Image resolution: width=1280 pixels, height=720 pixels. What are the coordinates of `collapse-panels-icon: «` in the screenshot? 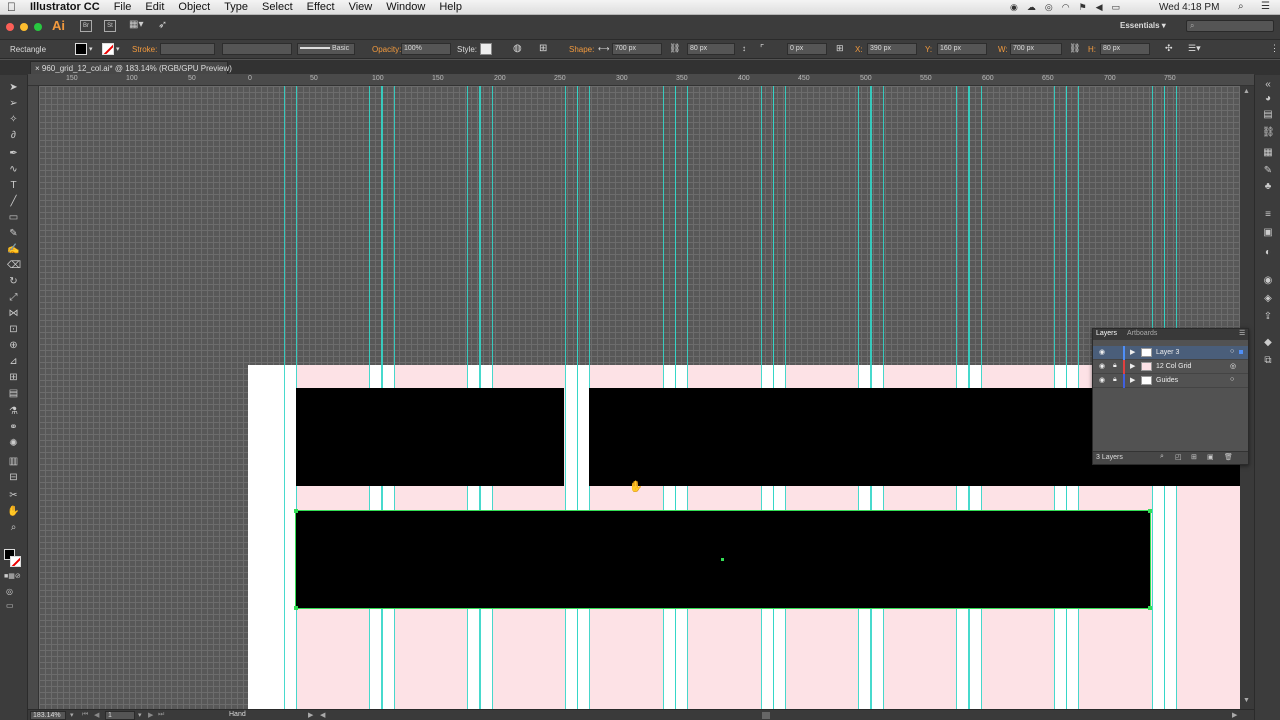 It's located at (1268, 85).